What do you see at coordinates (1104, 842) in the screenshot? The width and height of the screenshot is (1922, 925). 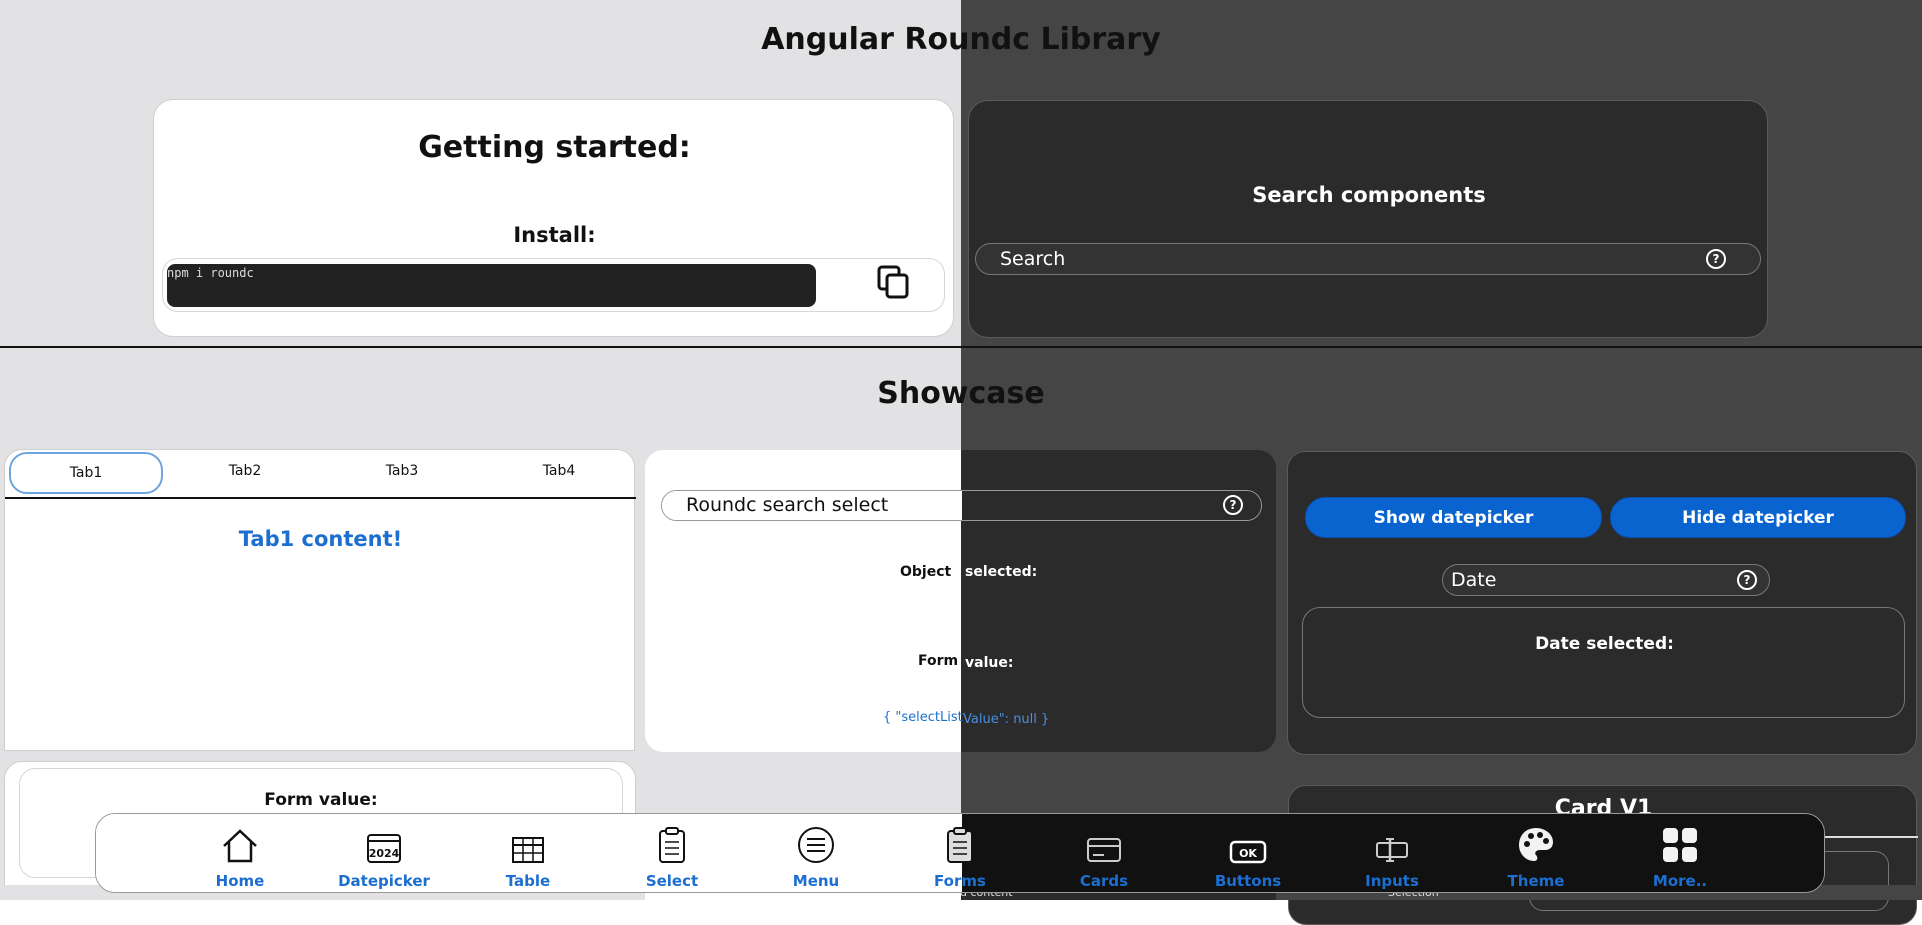 I see `card-icon` at bounding box center [1104, 842].